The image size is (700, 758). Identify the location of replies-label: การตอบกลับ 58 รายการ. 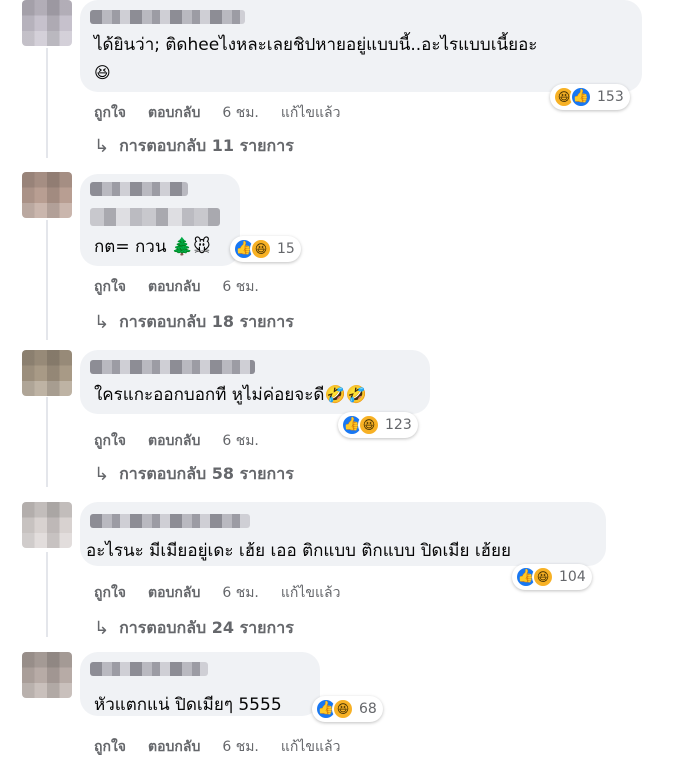
(206, 473).